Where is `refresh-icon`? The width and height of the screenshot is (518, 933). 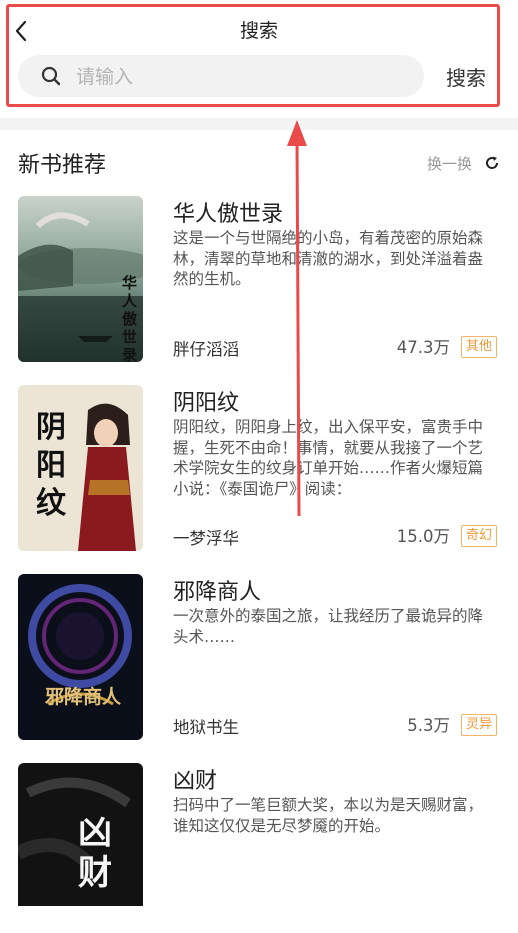 refresh-icon is located at coordinates (492, 162).